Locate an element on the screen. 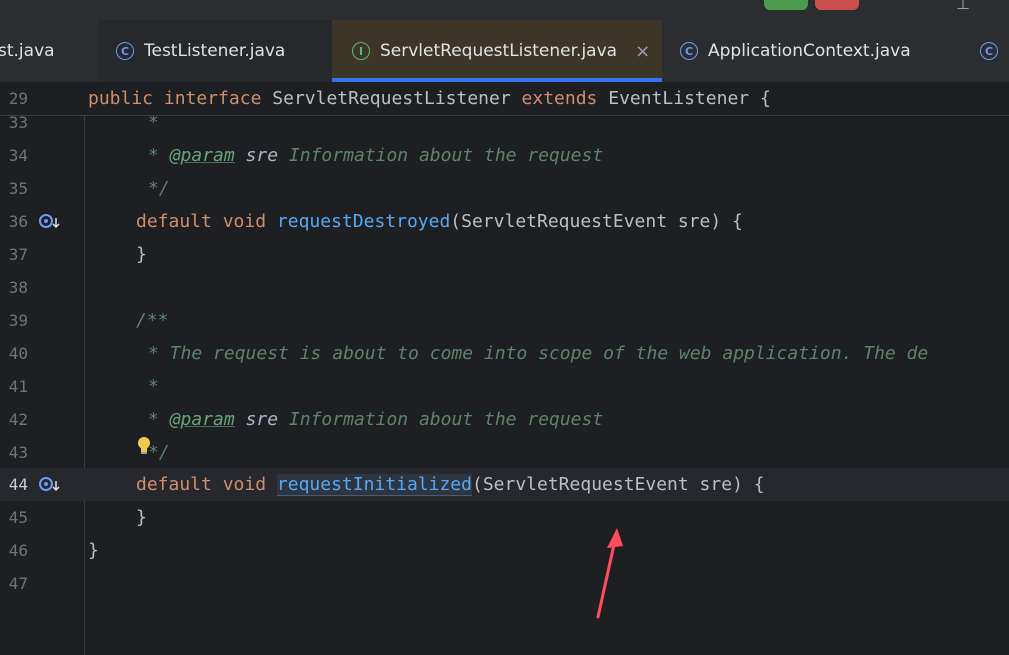 This screenshot has height=655, width=1009. line-number: 43 is located at coordinates (18, 452).